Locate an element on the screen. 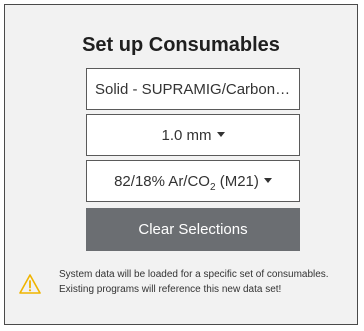 Image resolution: width=364 pixels, height=331 pixels. material-input: Solid - SUPRAMIG/Carbon Steel is located at coordinates (193, 89).